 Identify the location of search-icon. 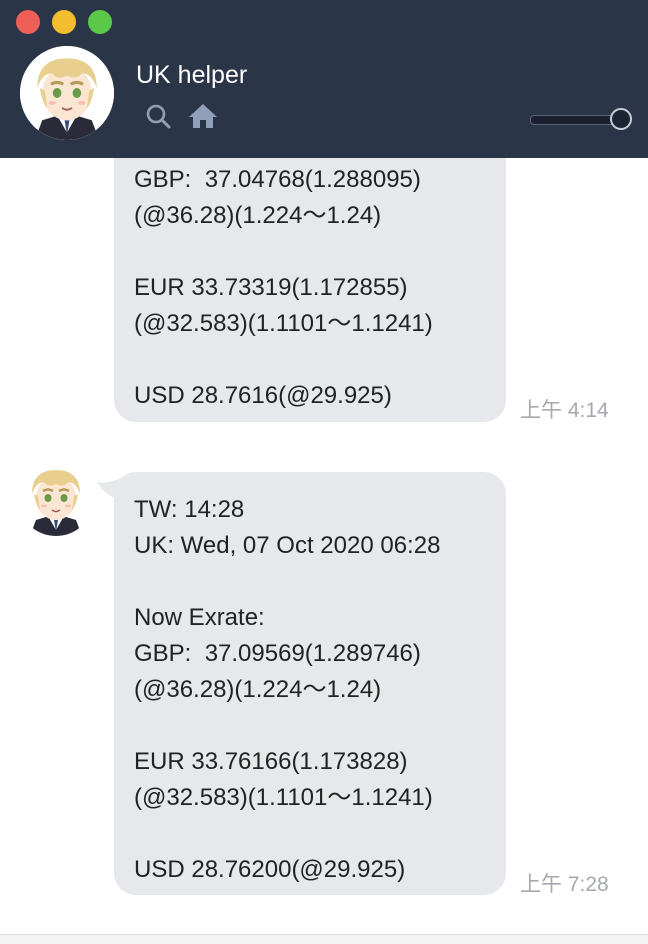
(158, 116).